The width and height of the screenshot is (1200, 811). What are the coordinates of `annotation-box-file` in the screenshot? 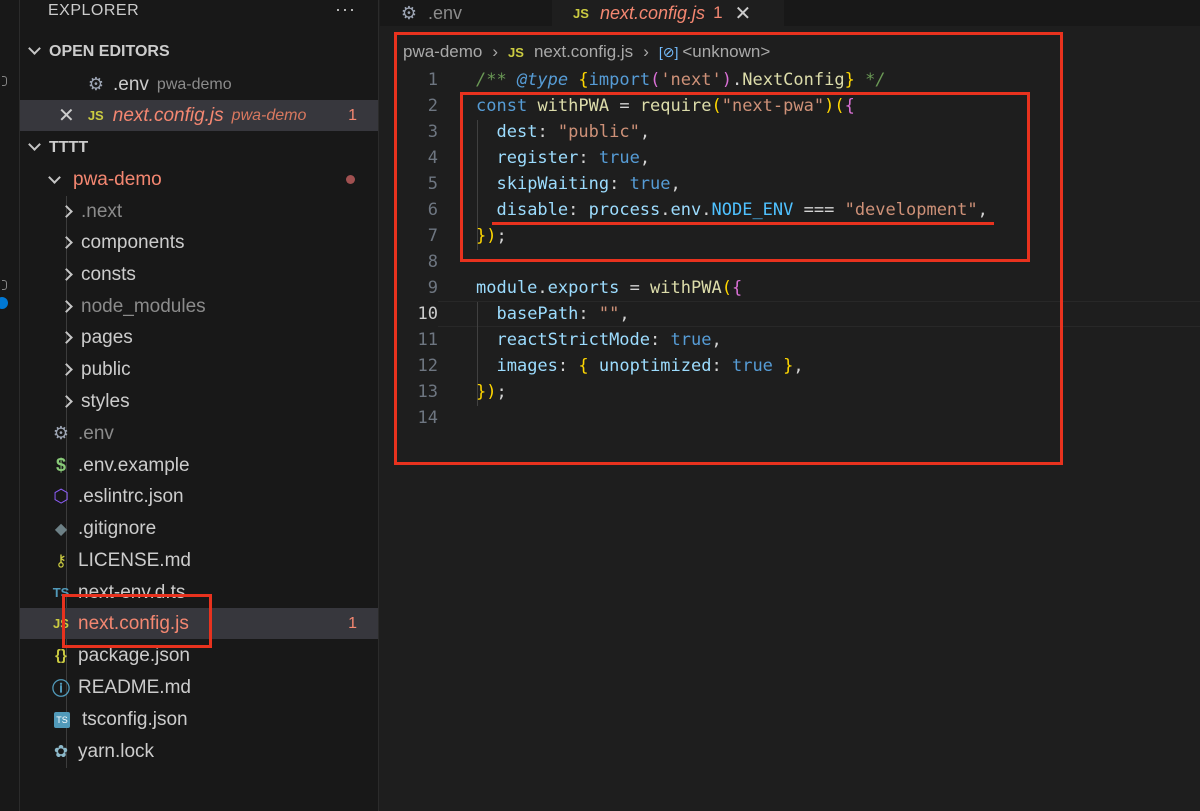 It's located at (137, 621).